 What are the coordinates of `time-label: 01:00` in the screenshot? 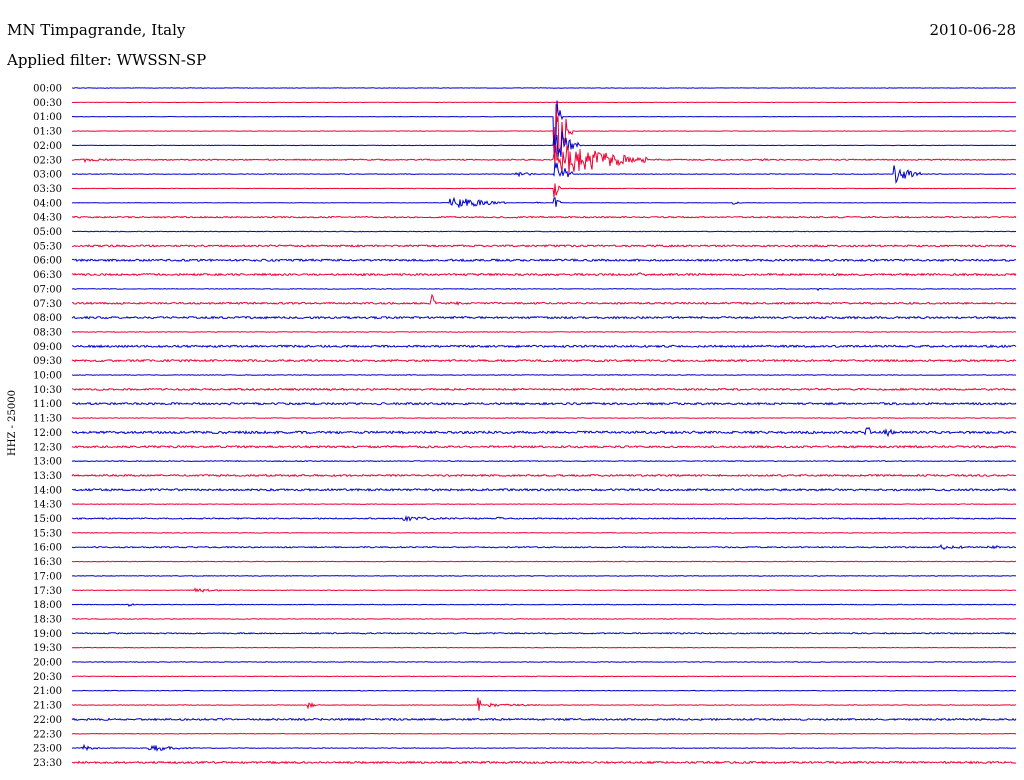 It's located at (47, 117).